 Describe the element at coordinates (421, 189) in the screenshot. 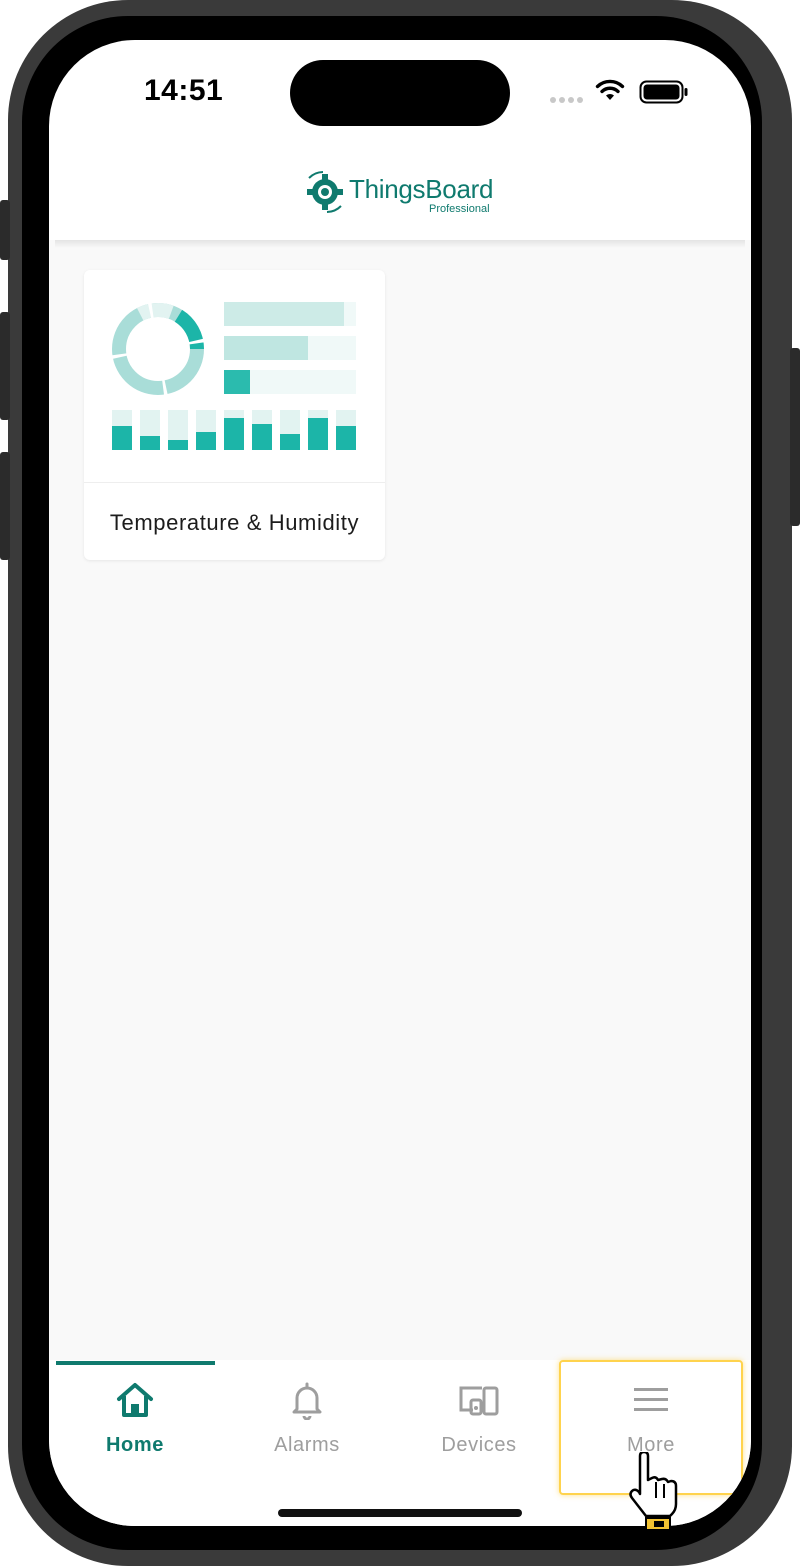

I see `logo-text: ThingsBoard` at that location.